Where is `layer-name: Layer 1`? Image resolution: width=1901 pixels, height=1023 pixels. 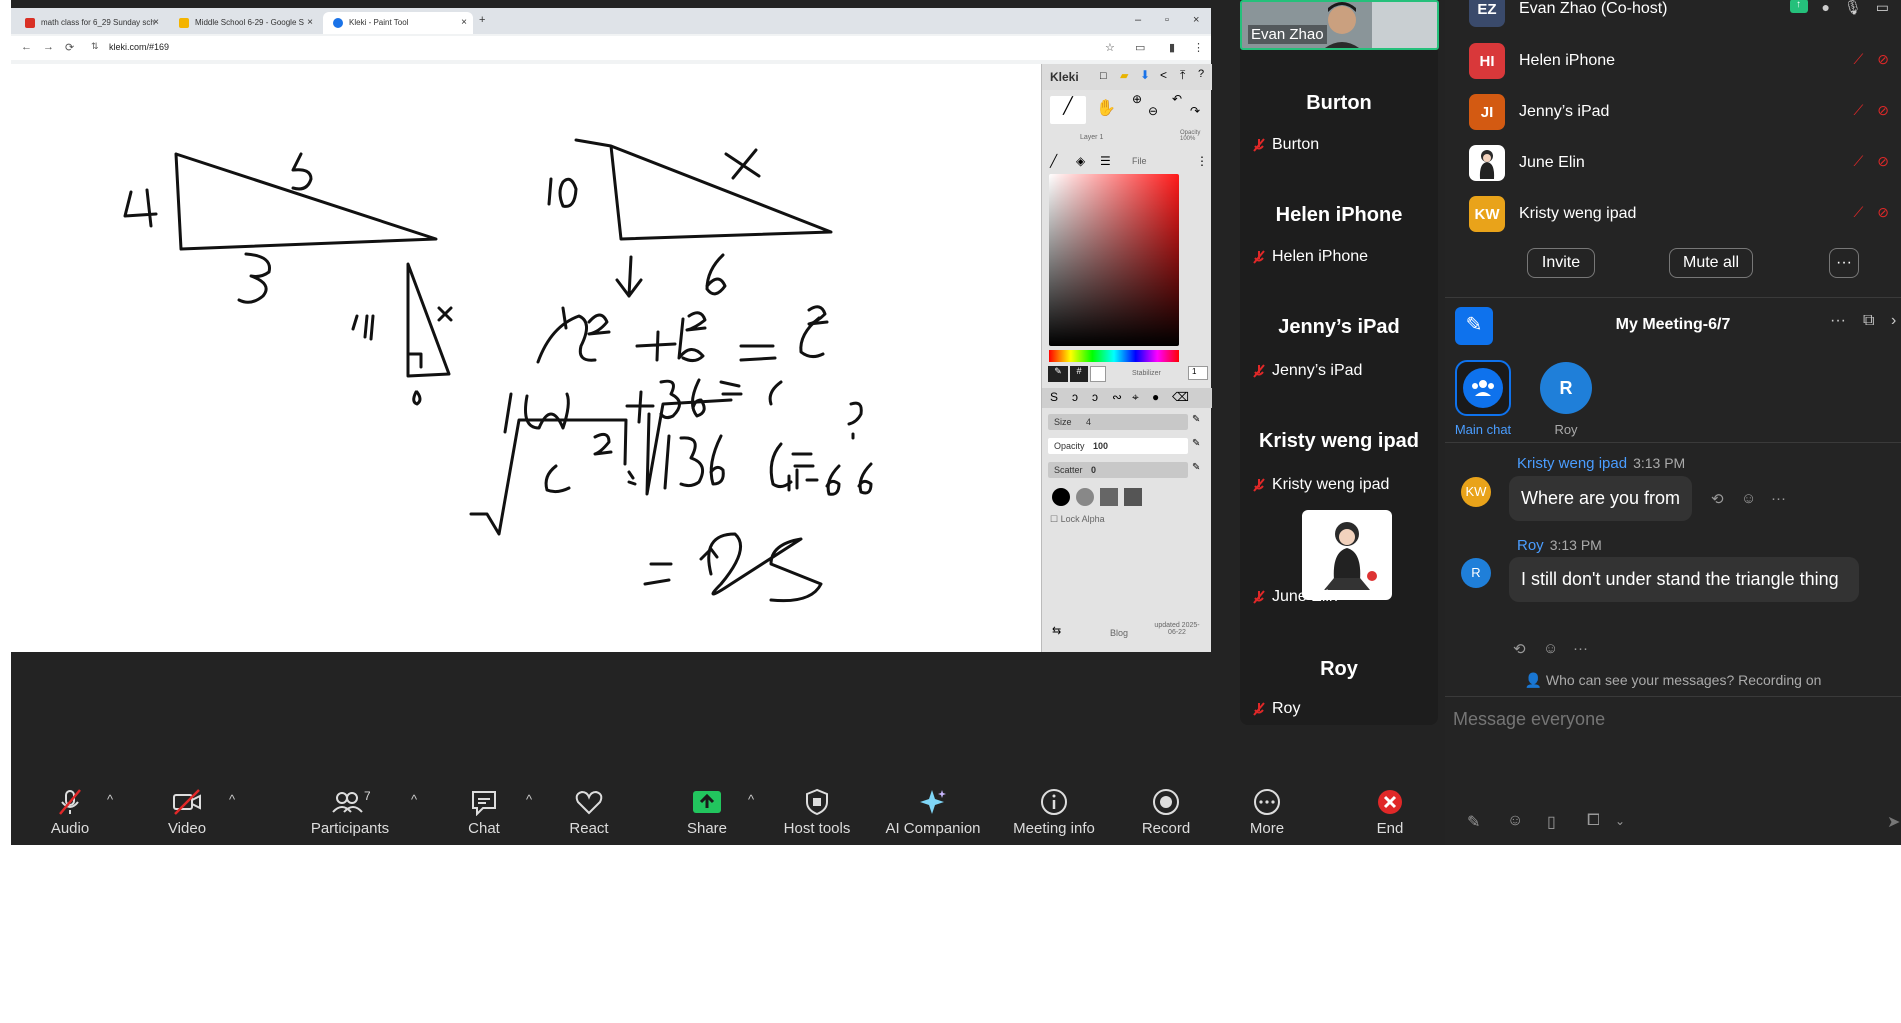
layer-name: Layer 1 is located at coordinates (1091, 137).